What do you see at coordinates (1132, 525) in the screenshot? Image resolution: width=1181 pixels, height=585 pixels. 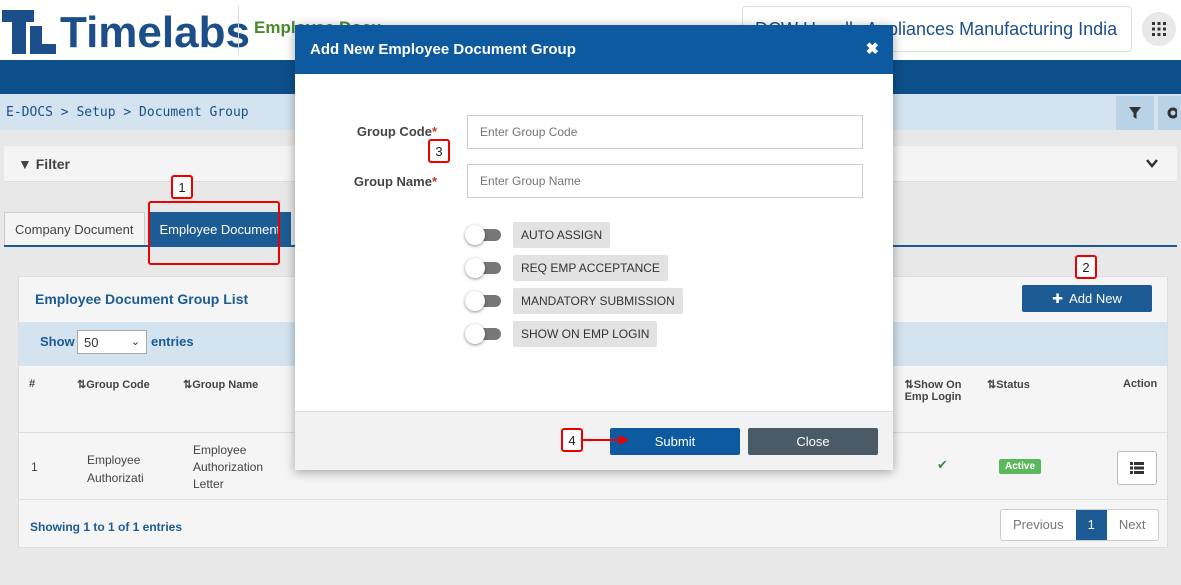 I see `next-page-button: Next` at bounding box center [1132, 525].